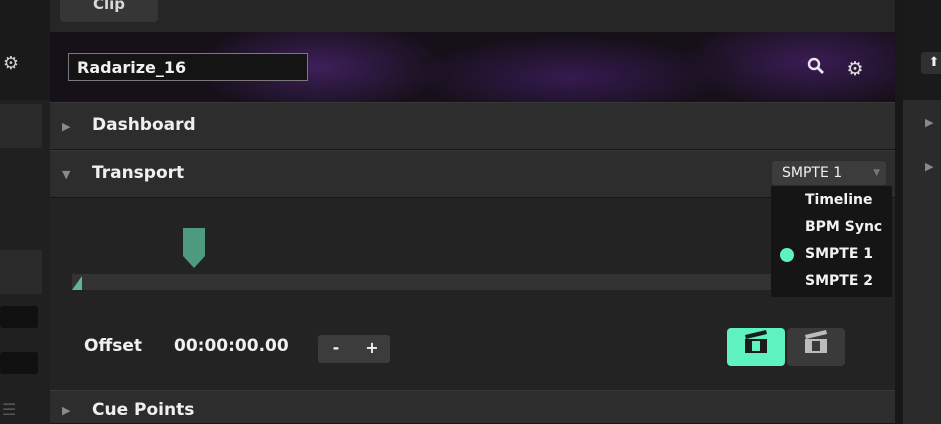 The height and width of the screenshot is (424, 941). I want to click on clapper-2-button, so click(816, 347).